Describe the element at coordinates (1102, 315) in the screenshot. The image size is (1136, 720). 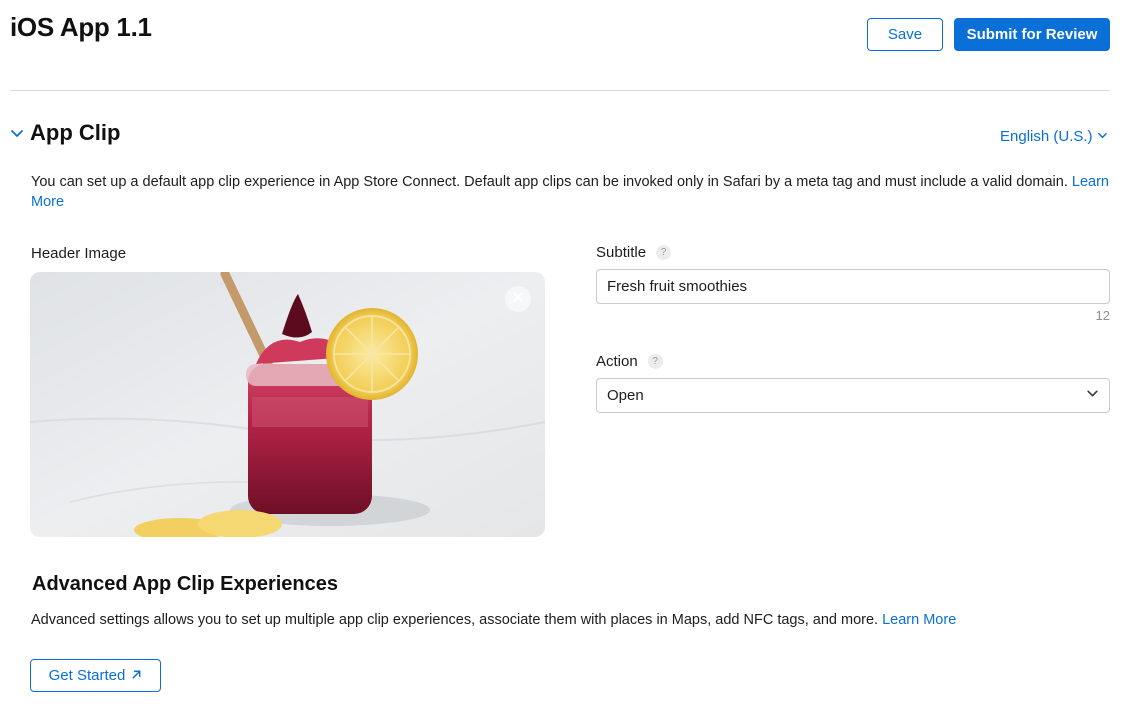
I see `subtitle-char-count: 12` at that location.